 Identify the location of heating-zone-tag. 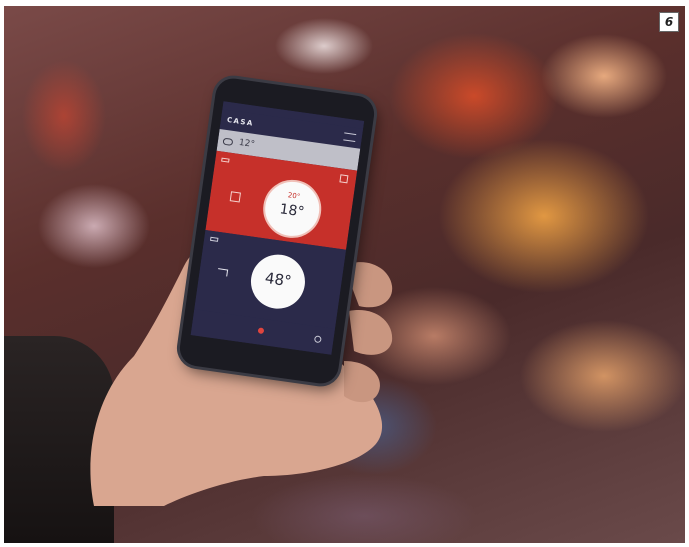
(225, 160).